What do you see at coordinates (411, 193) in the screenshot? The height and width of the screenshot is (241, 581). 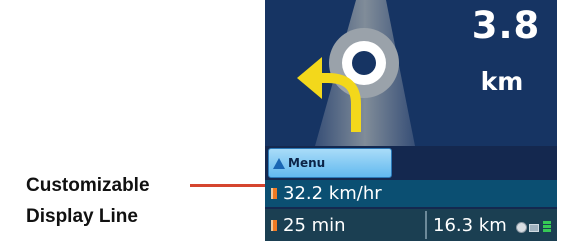 I see `customizable-display-line: 32.2 km/hr` at bounding box center [411, 193].